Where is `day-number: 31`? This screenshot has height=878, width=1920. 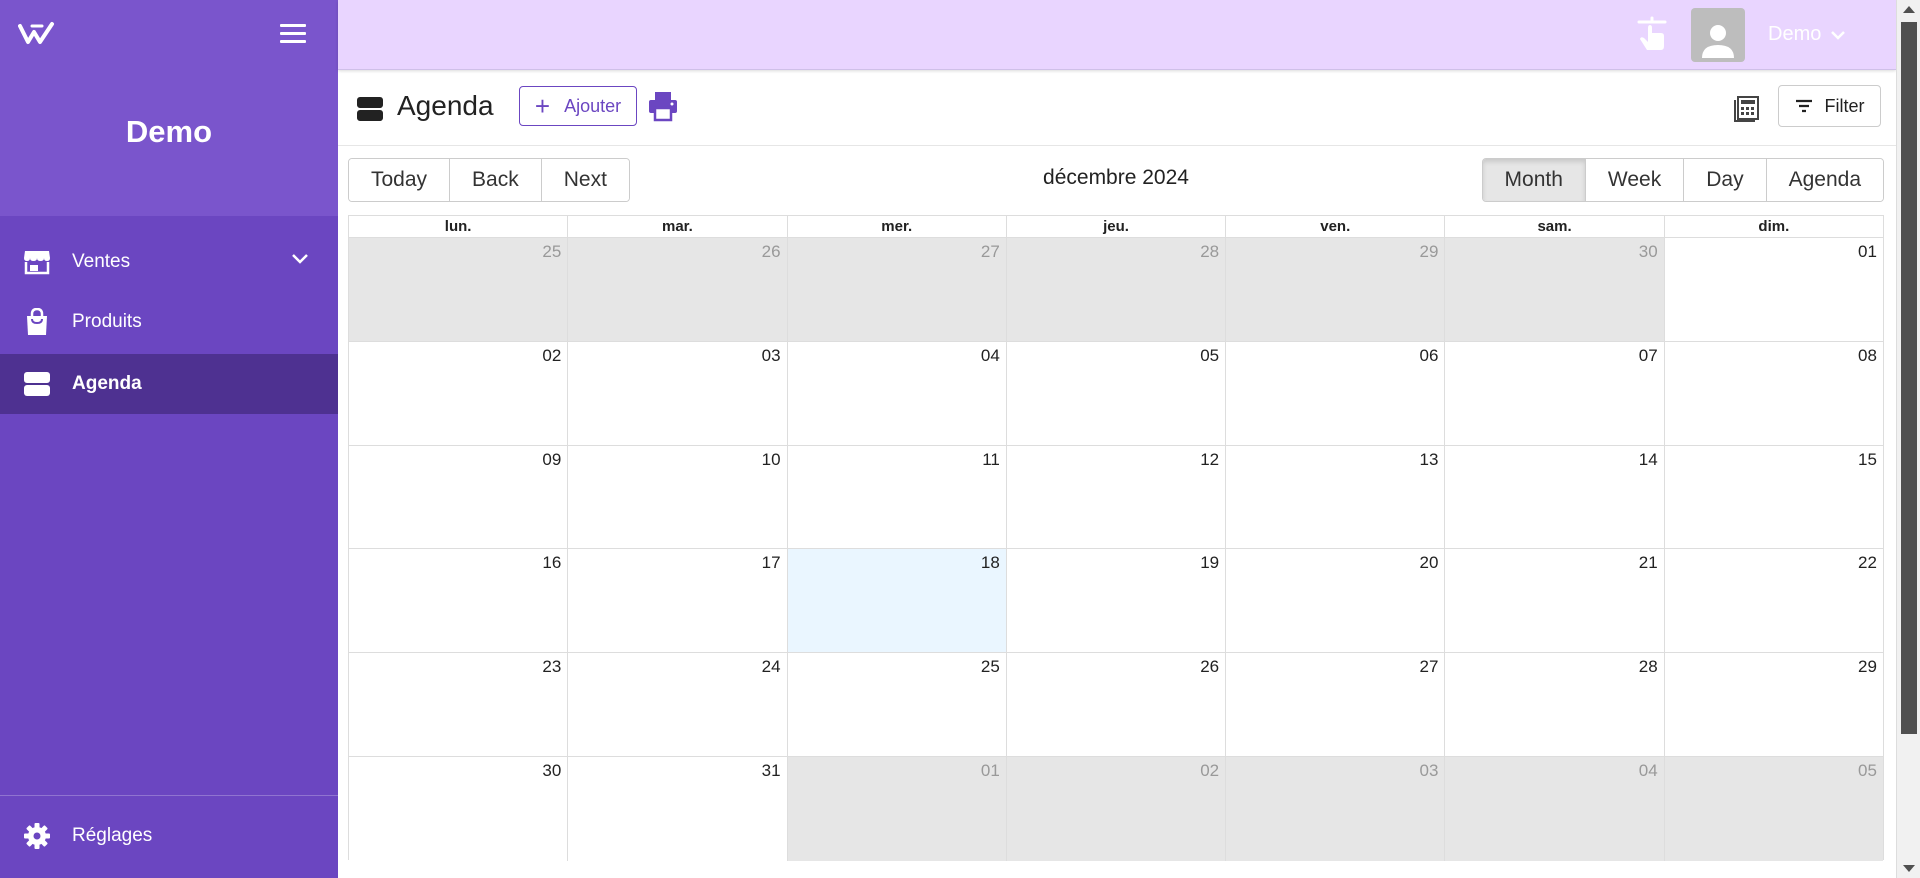 day-number: 31 is located at coordinates (771, 771).